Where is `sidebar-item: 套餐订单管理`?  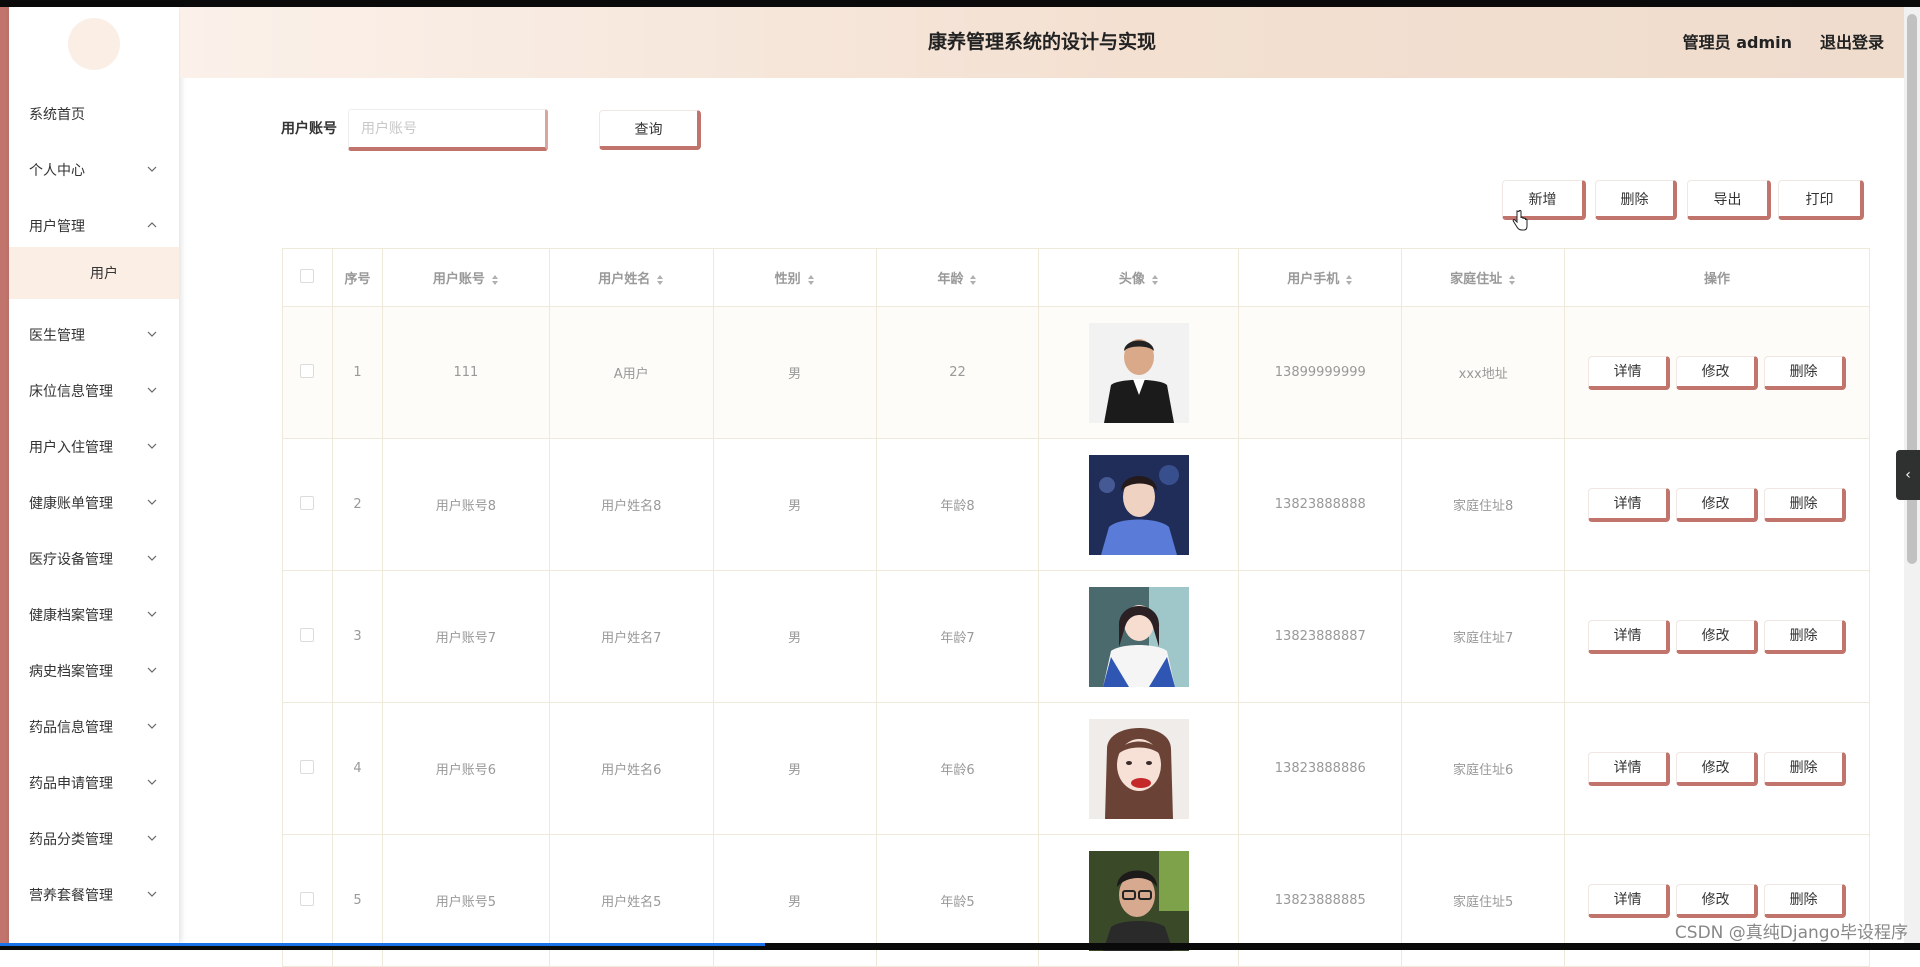
sidebar-item: 套餐订单管理 is located at coordinates (94, 933).